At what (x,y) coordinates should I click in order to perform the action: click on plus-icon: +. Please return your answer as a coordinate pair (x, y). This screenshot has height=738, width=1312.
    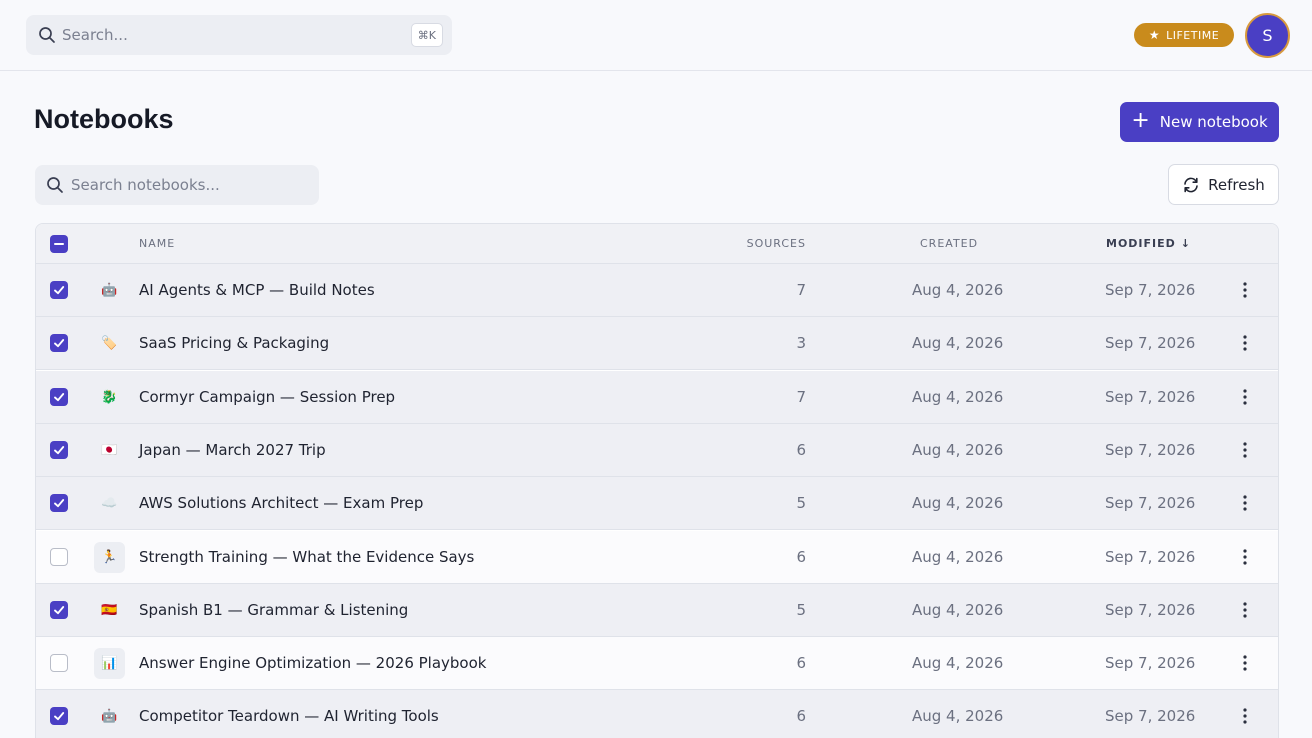
    Looking at the image, I should click on (1140, 120).